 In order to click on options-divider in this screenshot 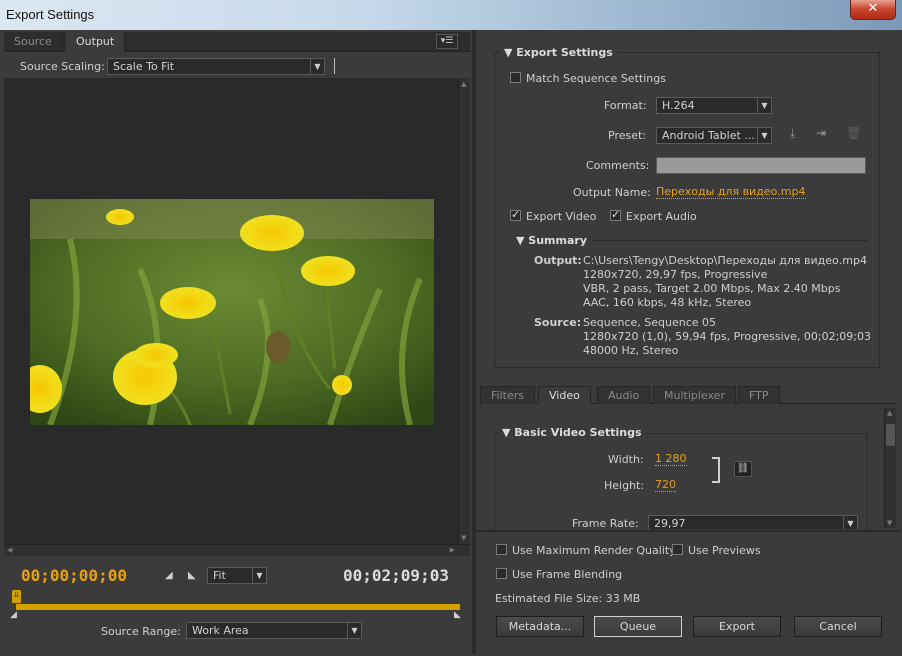, I will do `click(688, 531)`.